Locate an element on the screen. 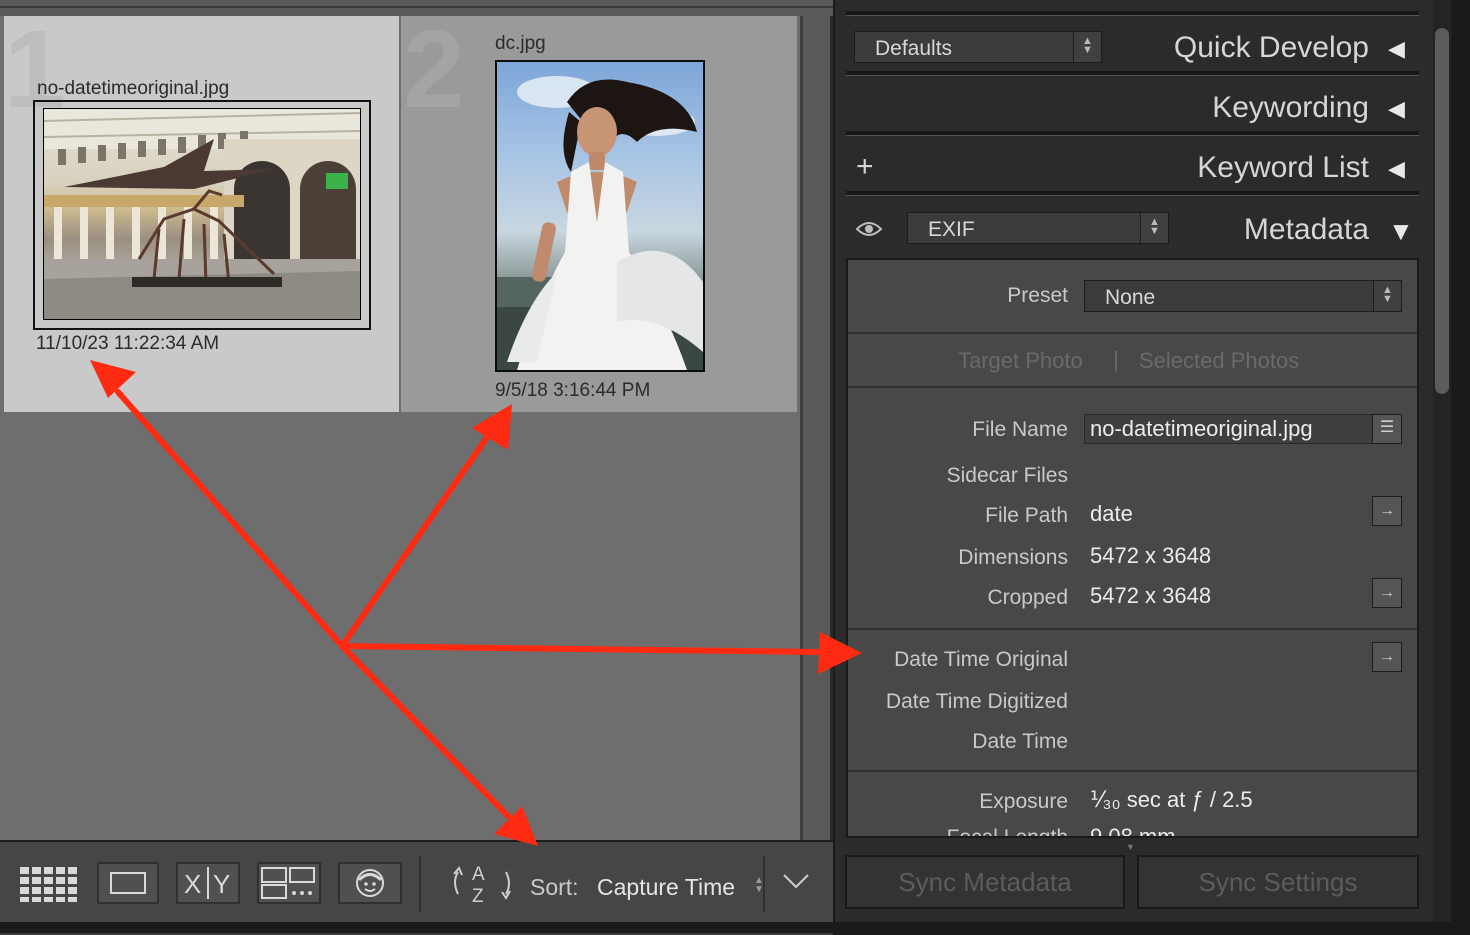 The height and width of the screenshot is (935, 1470). sync-metadata-button: Sync Metadata is located at coordinates (985, 882).